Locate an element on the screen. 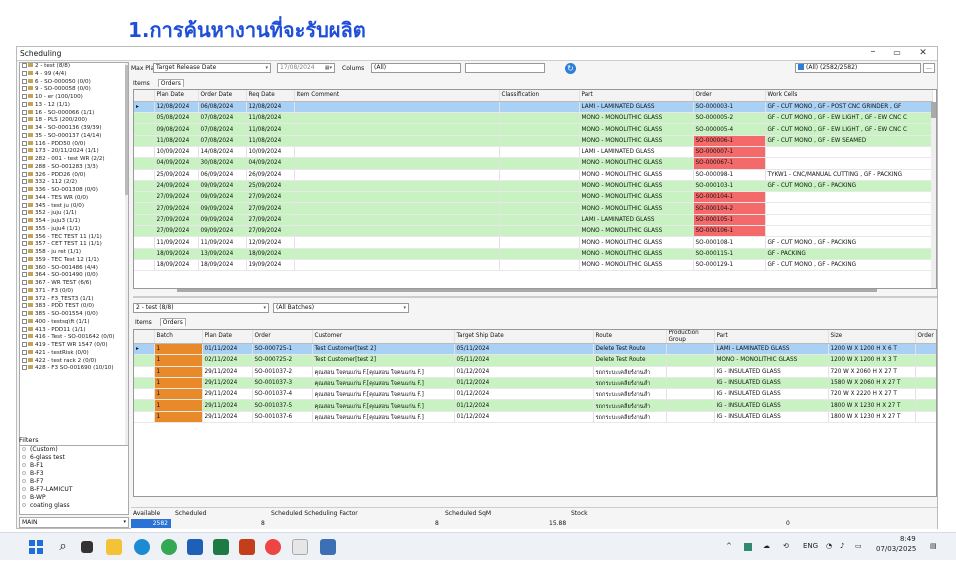 This screenshot has height=566, width=956. outlook-icon is located at coordinates (195, 547).